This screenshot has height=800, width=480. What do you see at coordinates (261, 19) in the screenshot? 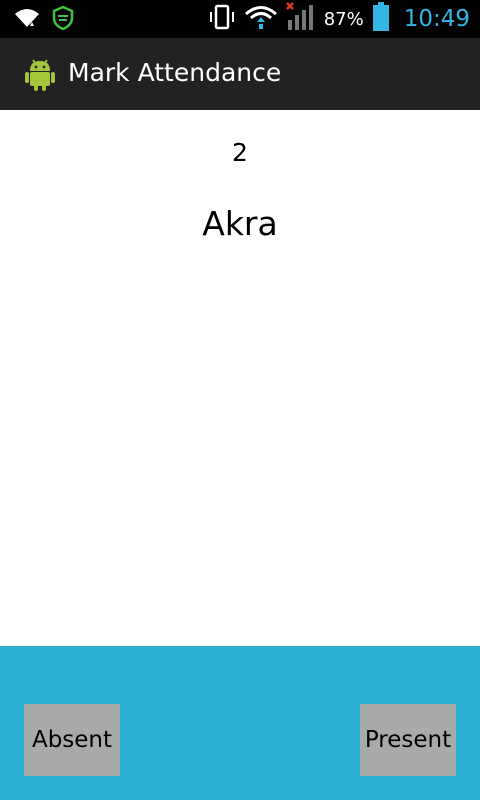
I see `wifi-data-icon` at bounding box center [261, 19].